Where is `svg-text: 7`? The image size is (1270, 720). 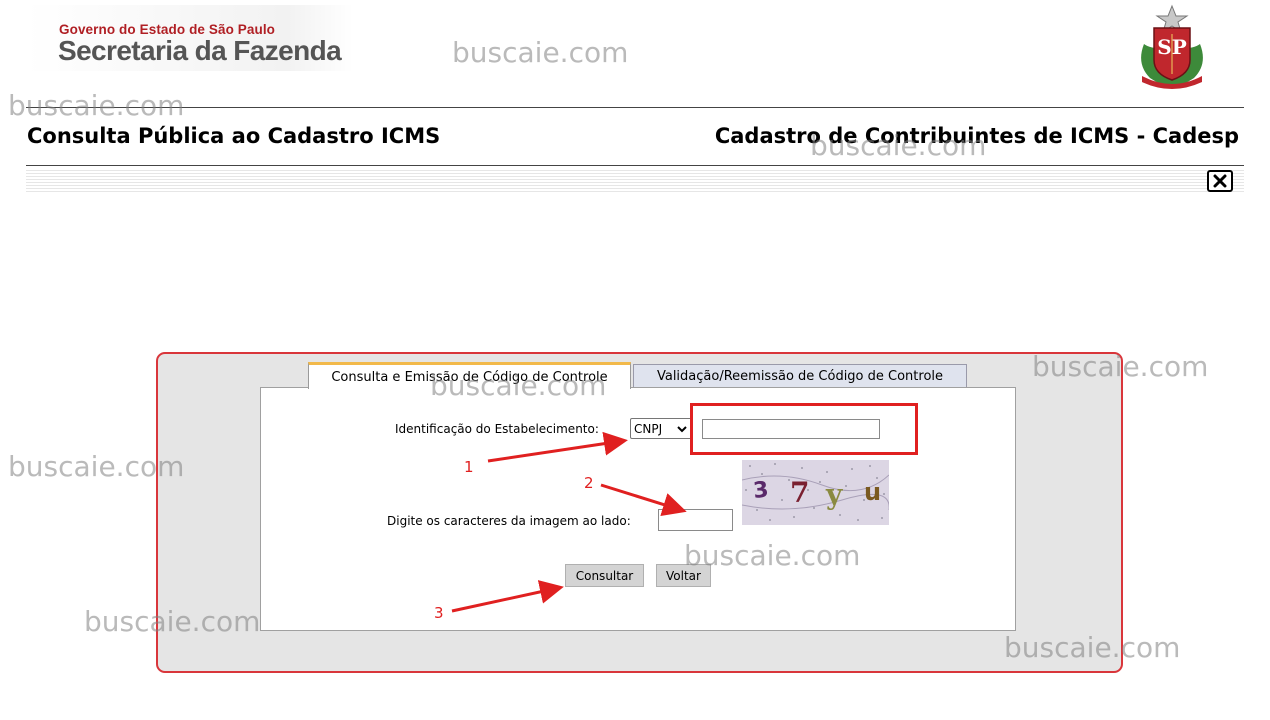
svg-text: 7 is located at coordinates (799, 492).